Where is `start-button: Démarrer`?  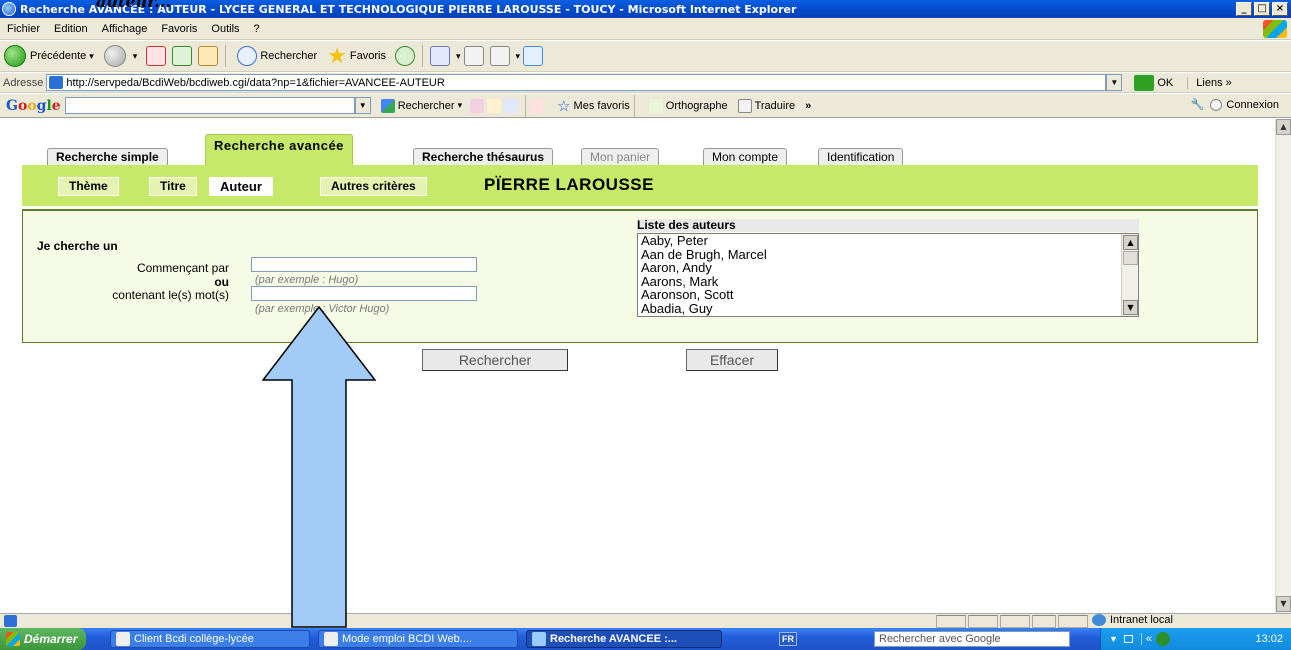
start-button: Démarrer is located at coordinates (43, 639).